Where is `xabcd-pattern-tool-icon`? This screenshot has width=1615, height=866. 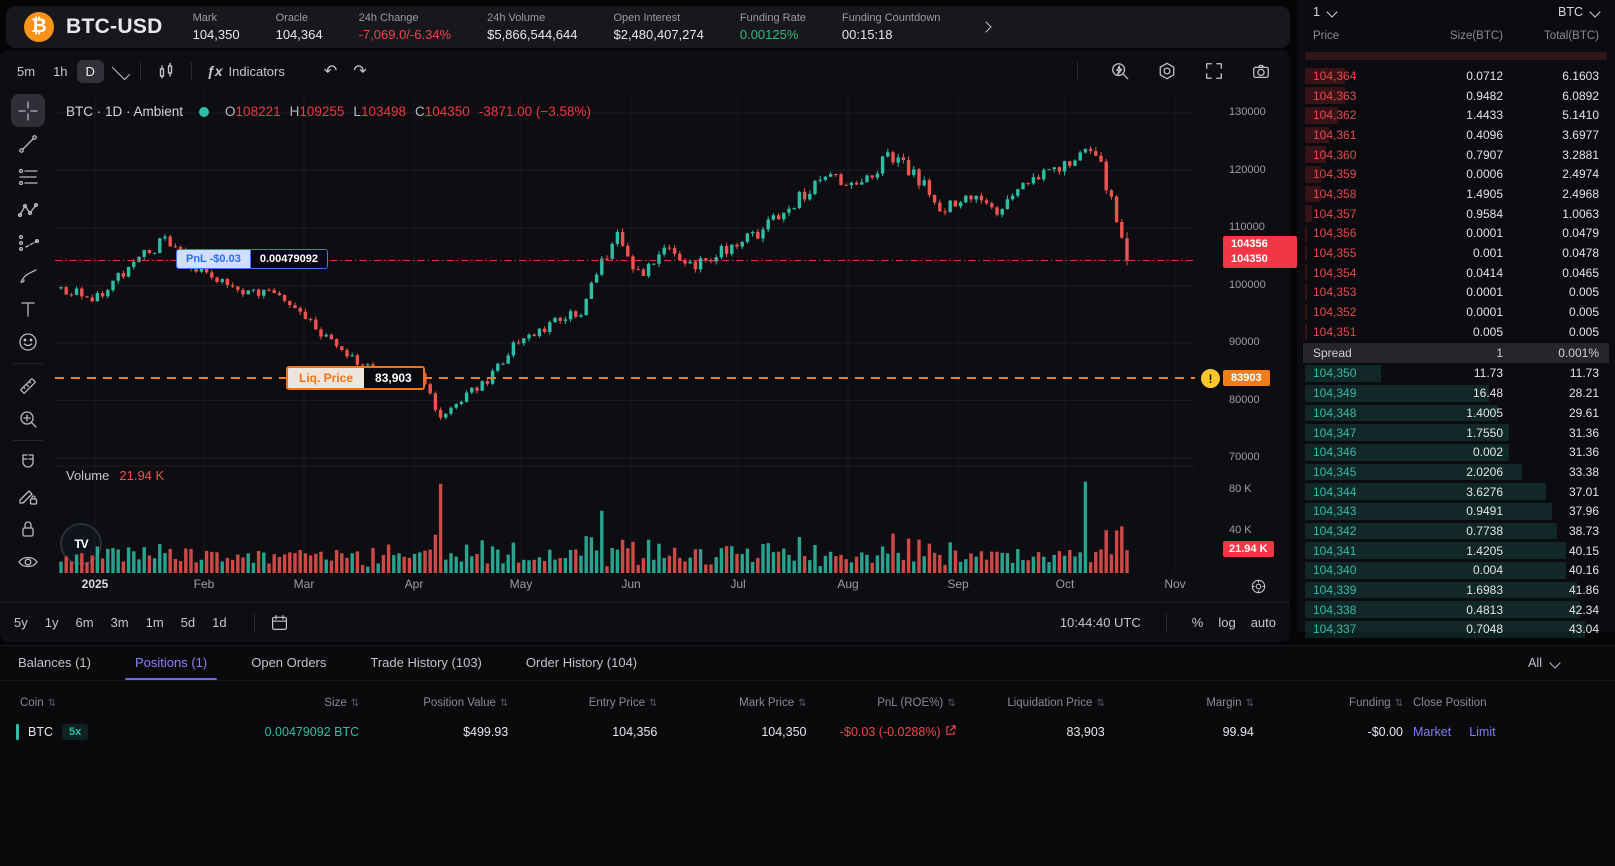 xabcd-pattern-tool-icon is located at coordinates (28, 209).